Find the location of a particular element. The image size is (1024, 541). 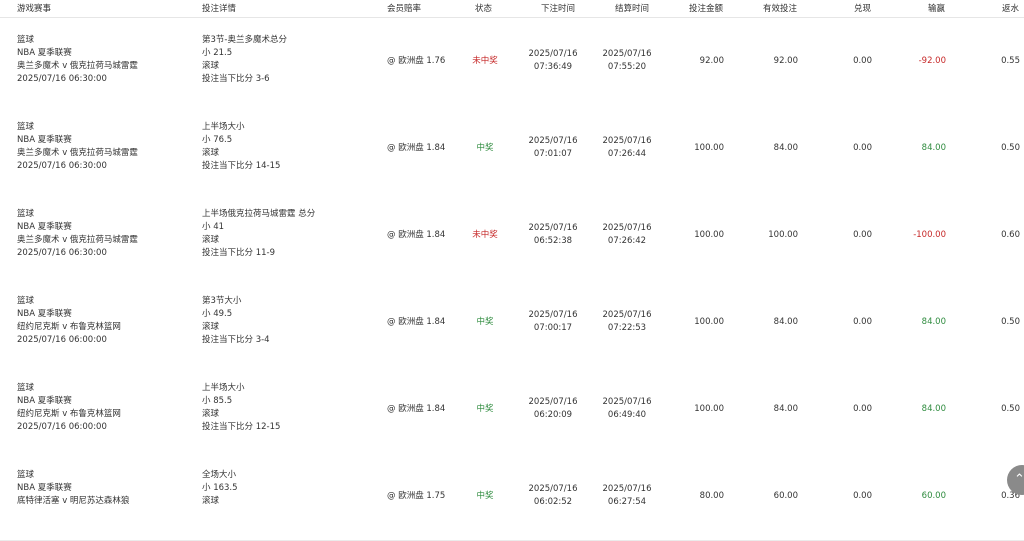

bet-amount: 92.00 is located at coordinates (711, 61).